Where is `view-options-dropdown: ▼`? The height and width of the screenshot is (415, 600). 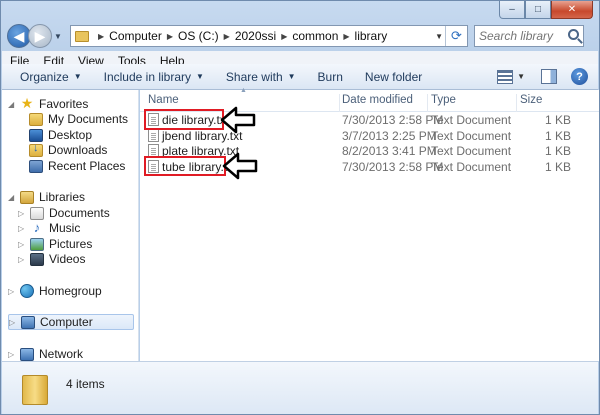 view-options-dropdown: ▼ is located at coordinates (521, 76).